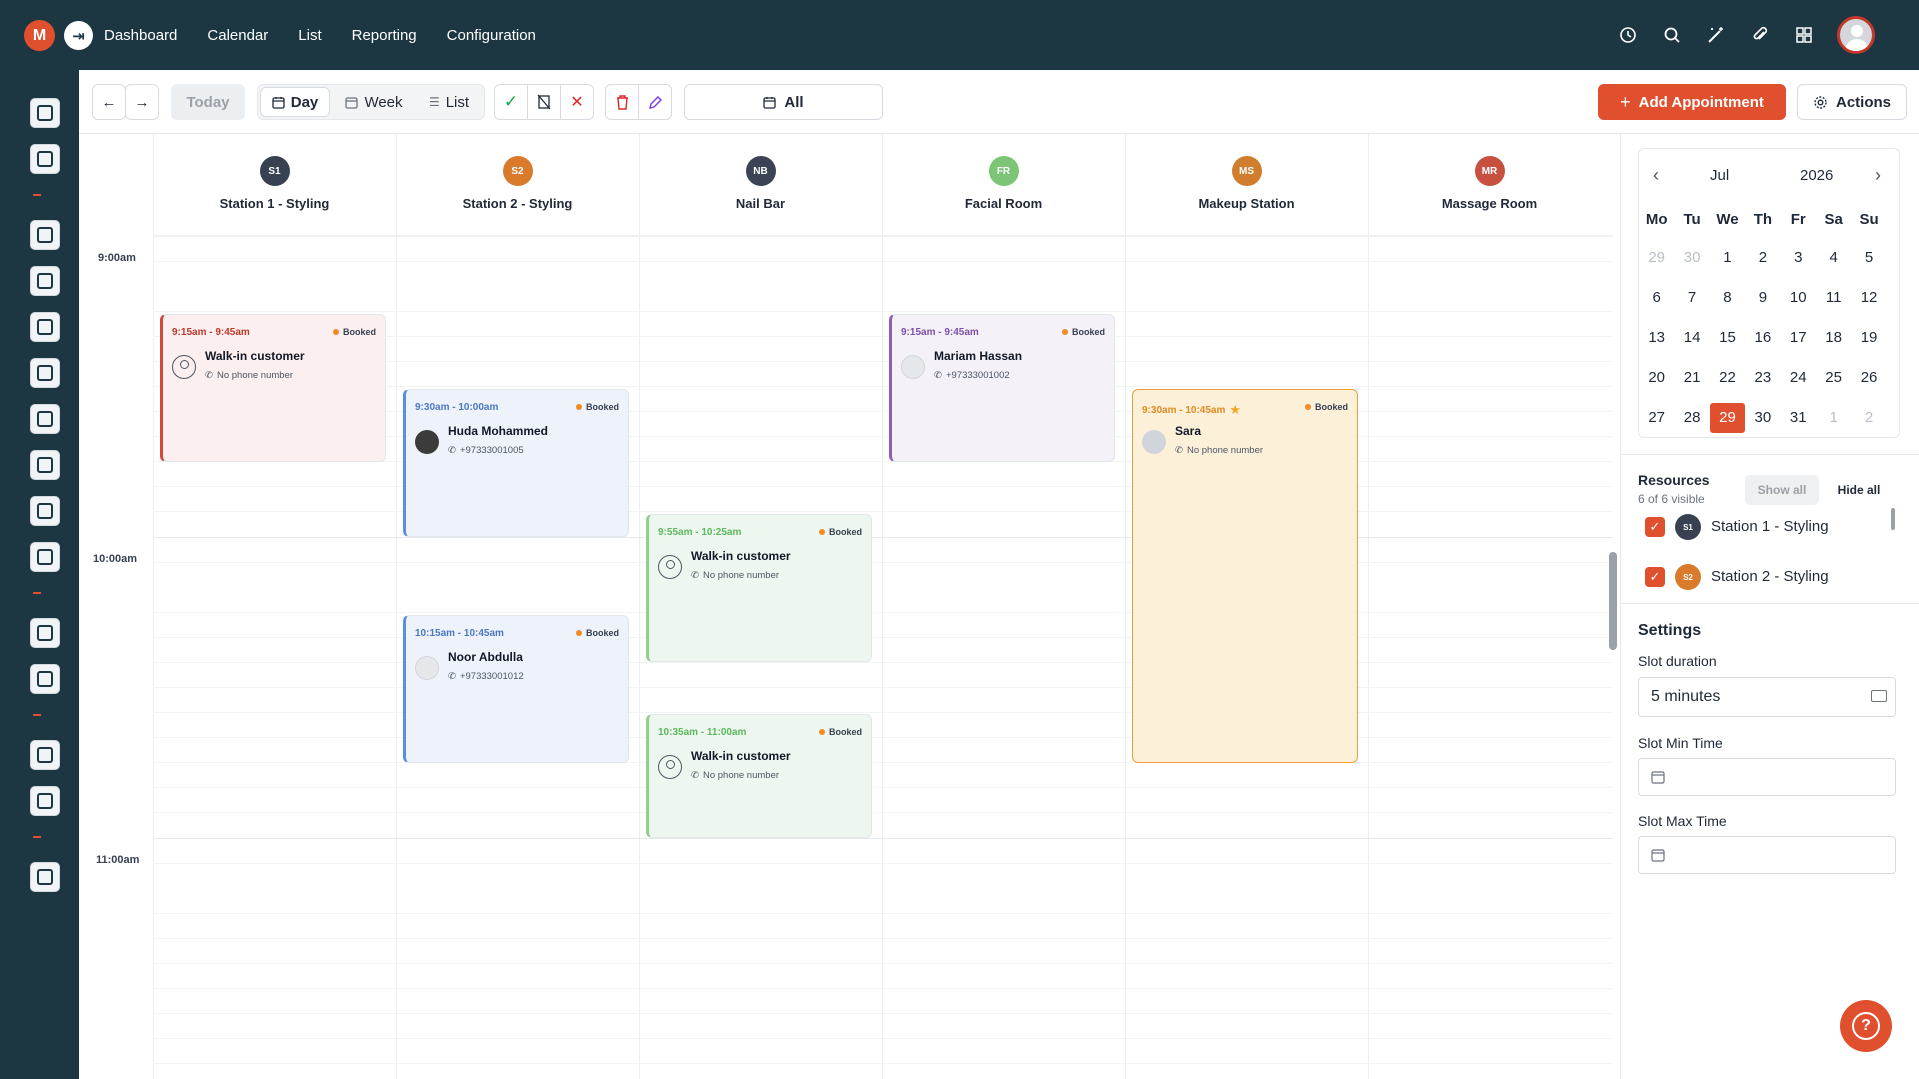 The width and height of the screenshot is (1919, 1079). I want to click on nav-dashboard: Dashboard, so click(140, 35).